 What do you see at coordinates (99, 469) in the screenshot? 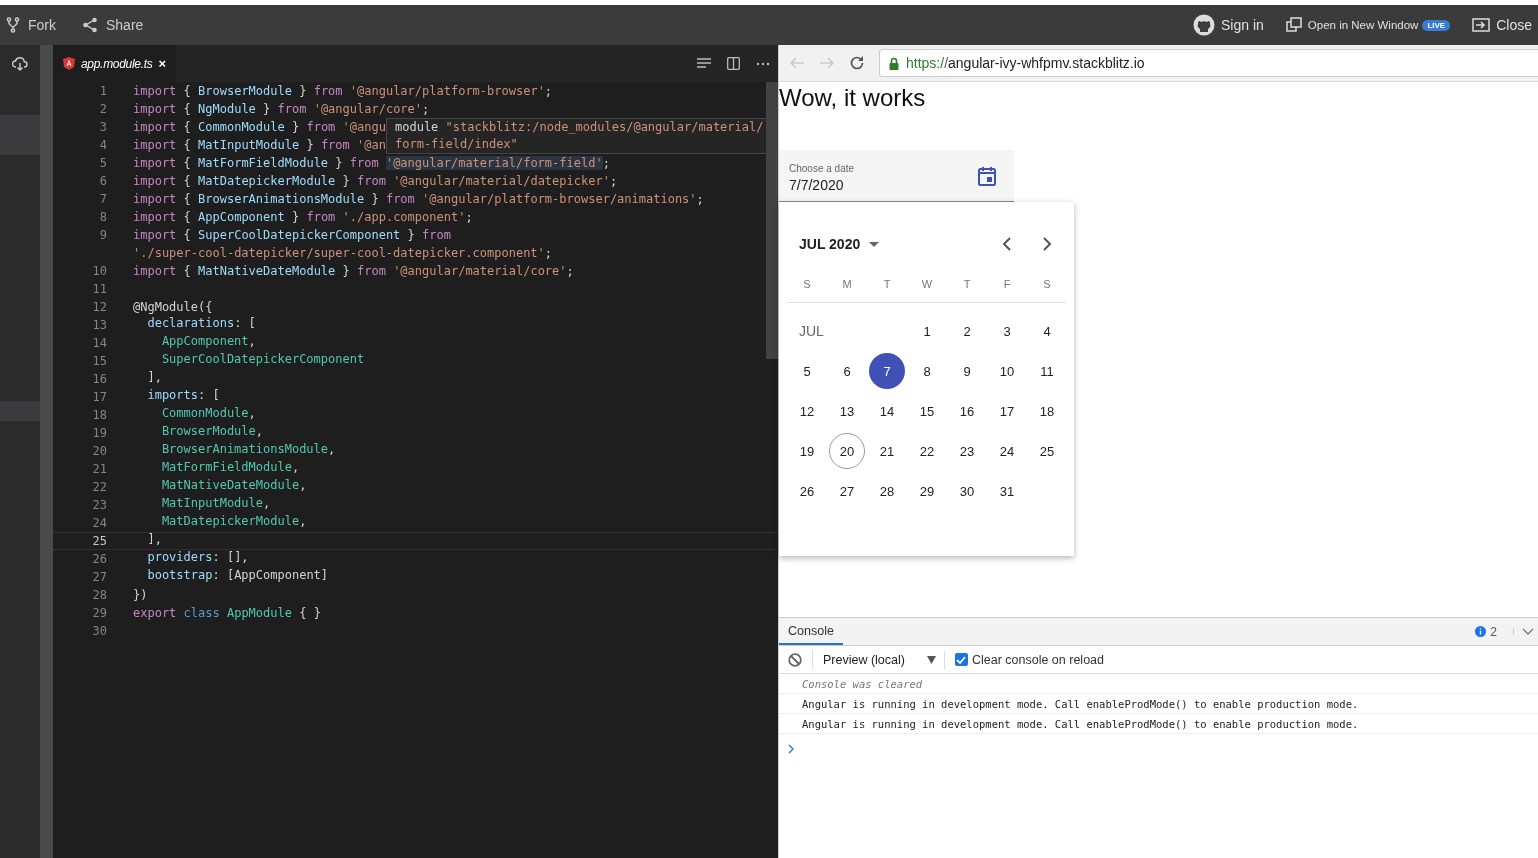
I see `line-number: 21` at bounding box center [99, 469].